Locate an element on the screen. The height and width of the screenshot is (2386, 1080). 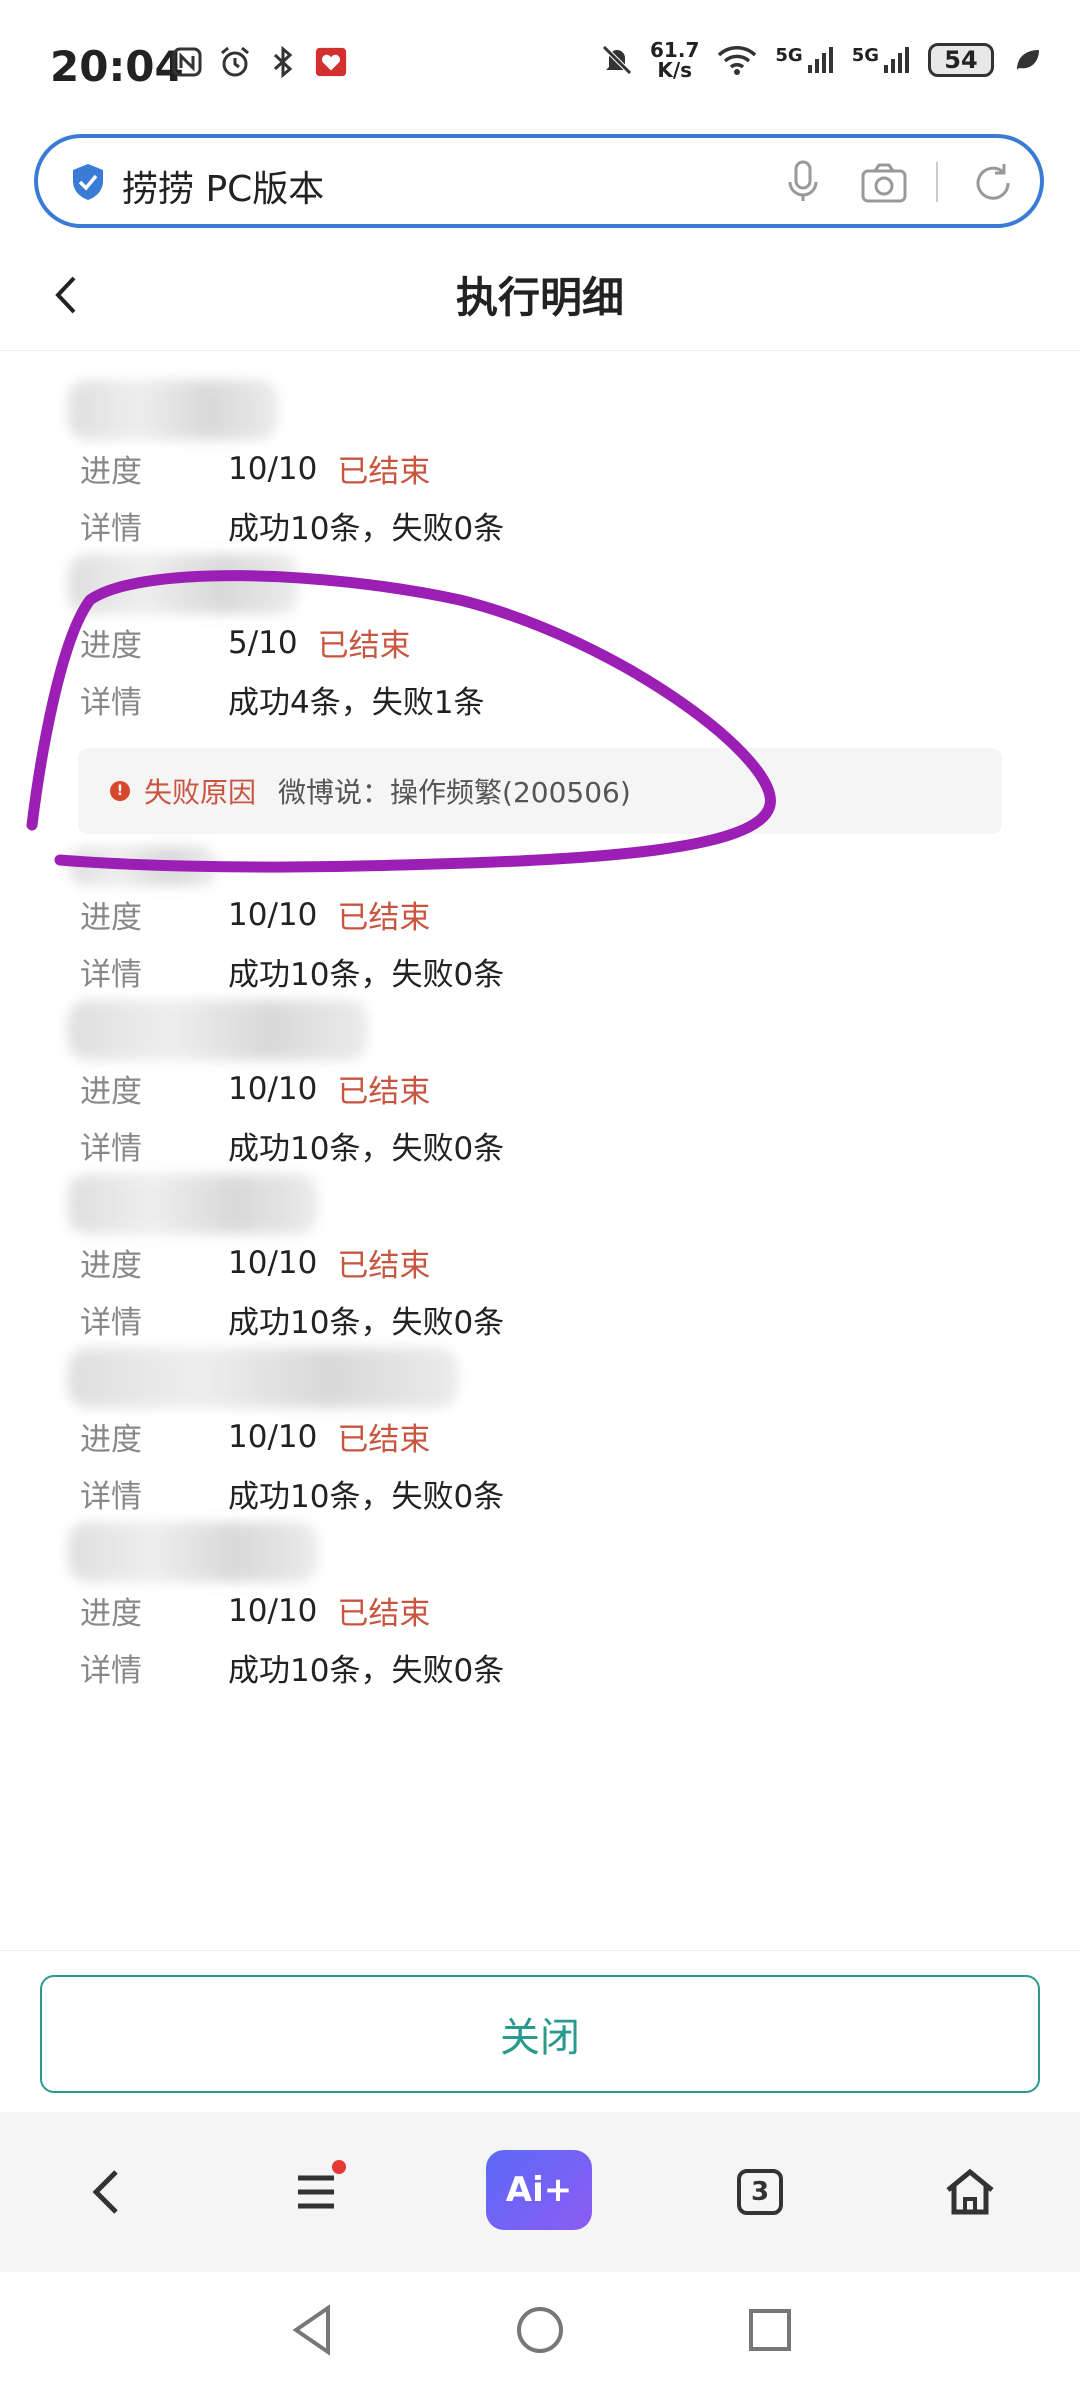
notification-dot is located at coordinates (339, 2167).